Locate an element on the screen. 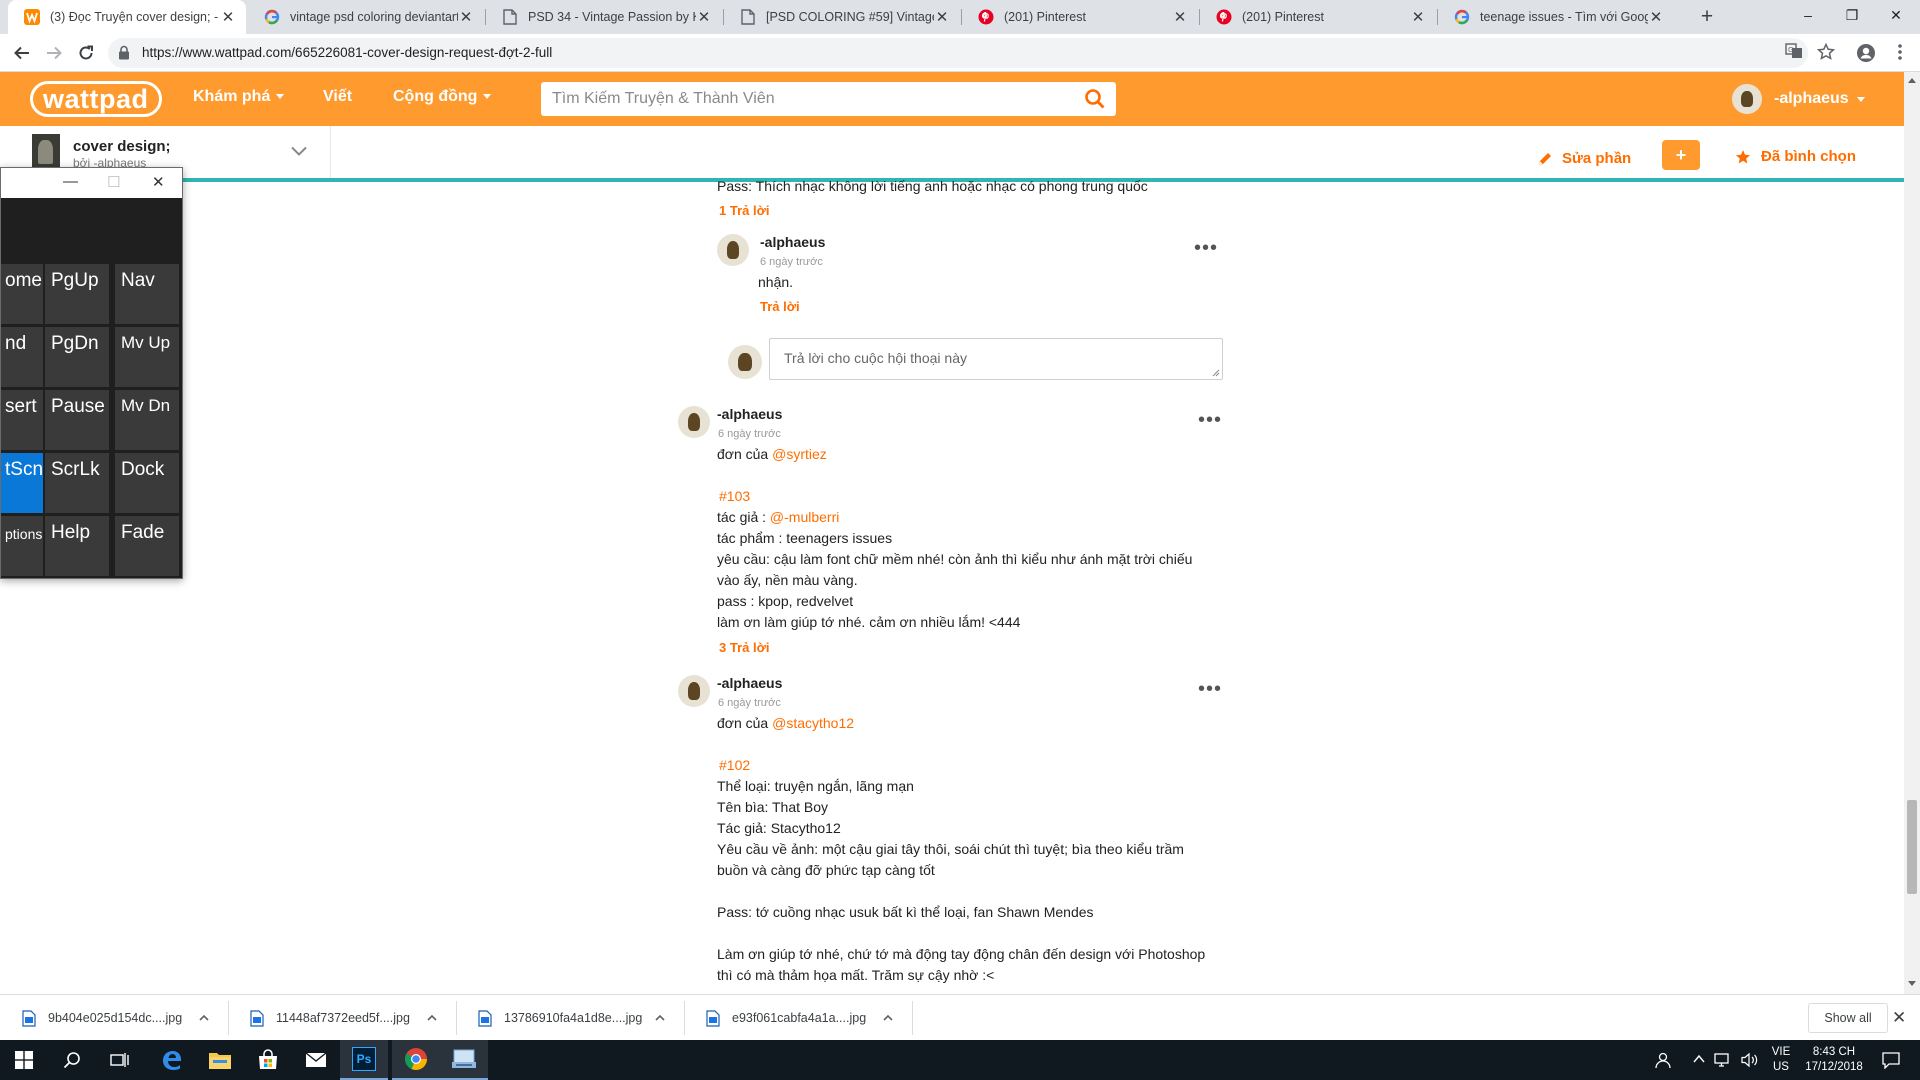  mail-icon is located at coordinates (316, 1060).